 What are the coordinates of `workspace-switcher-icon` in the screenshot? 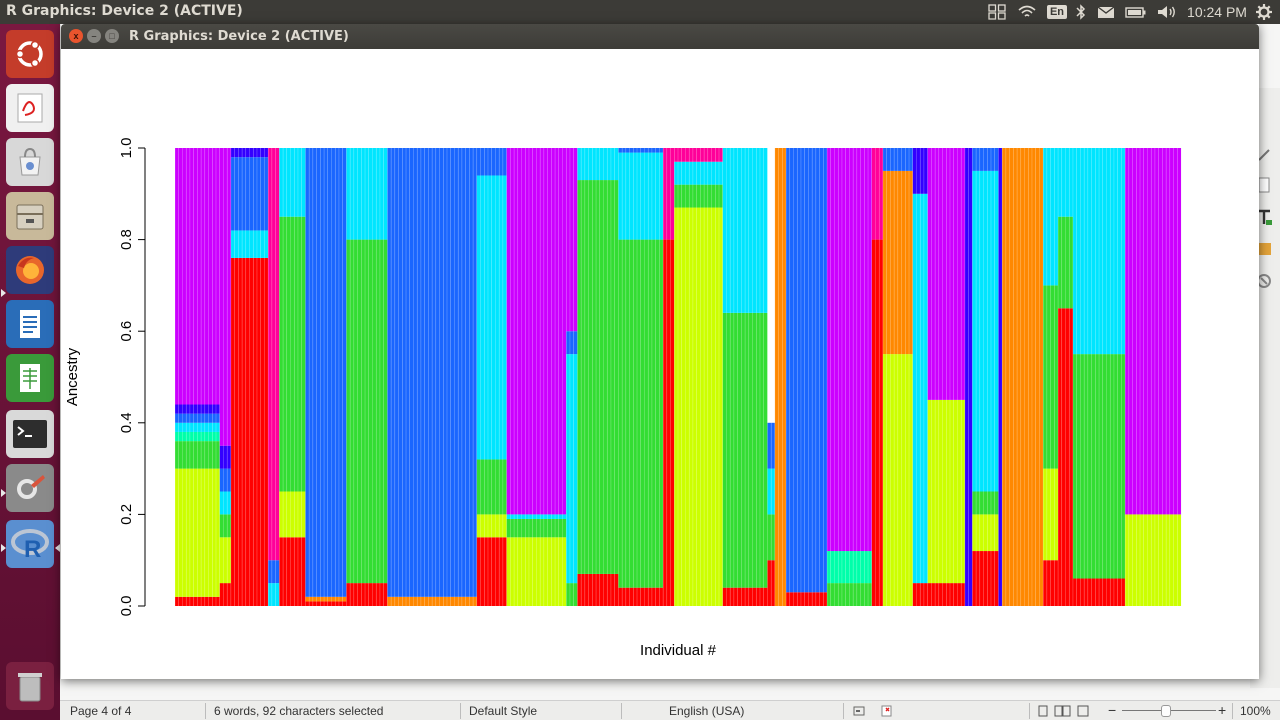 It's located at (997, 12).